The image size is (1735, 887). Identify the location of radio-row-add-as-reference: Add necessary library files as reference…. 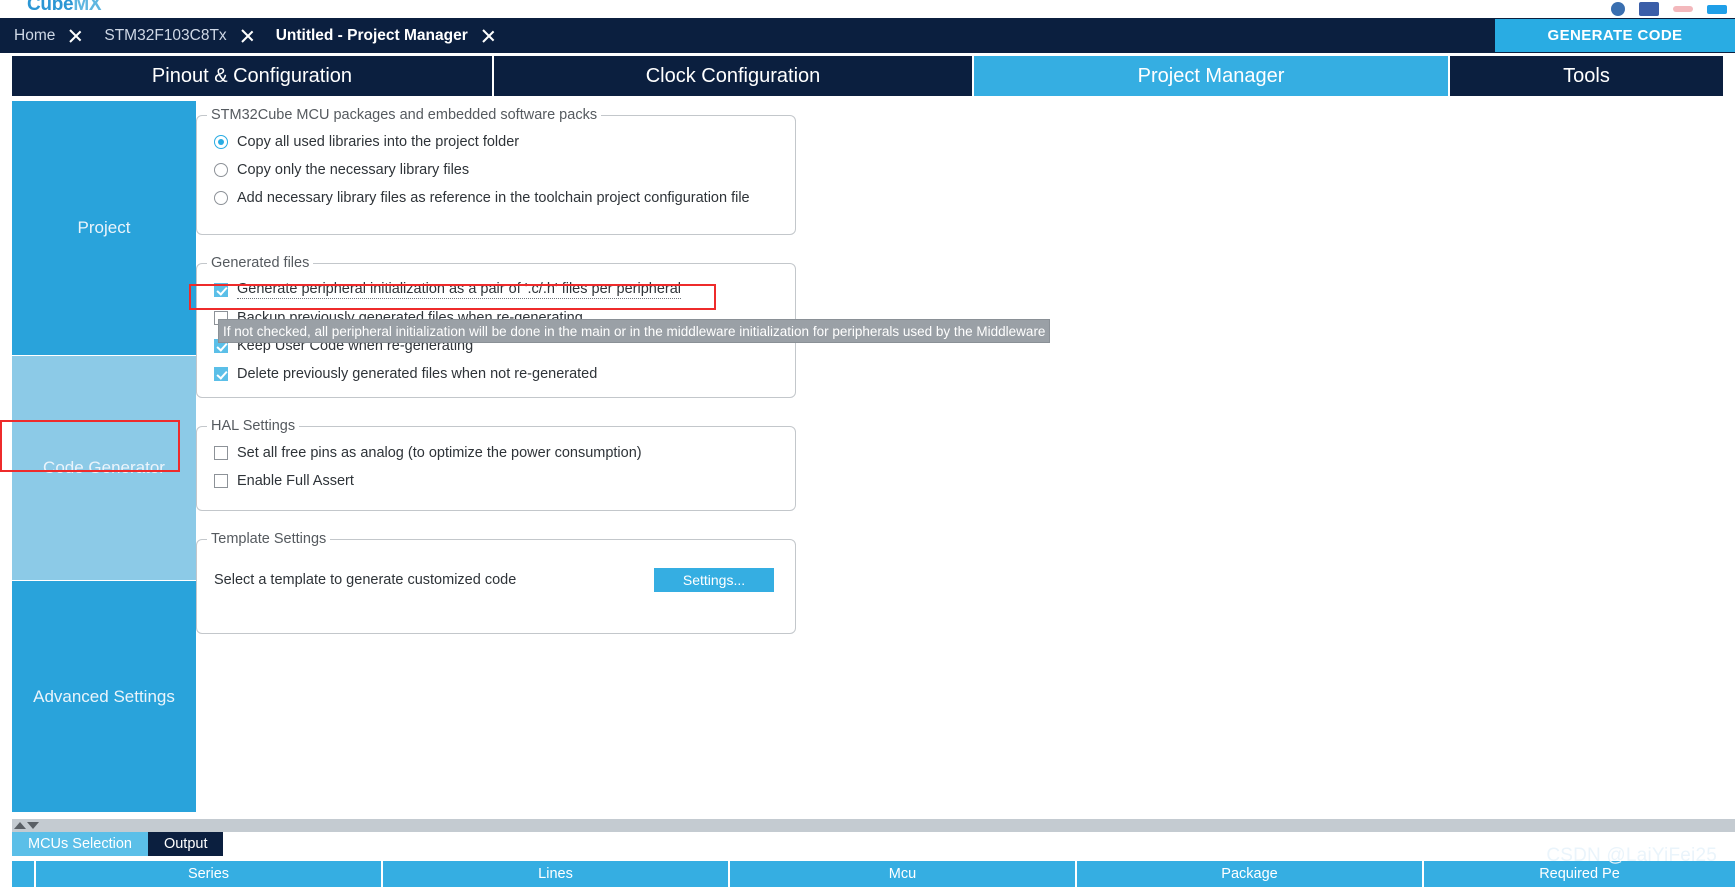
(496, 198).